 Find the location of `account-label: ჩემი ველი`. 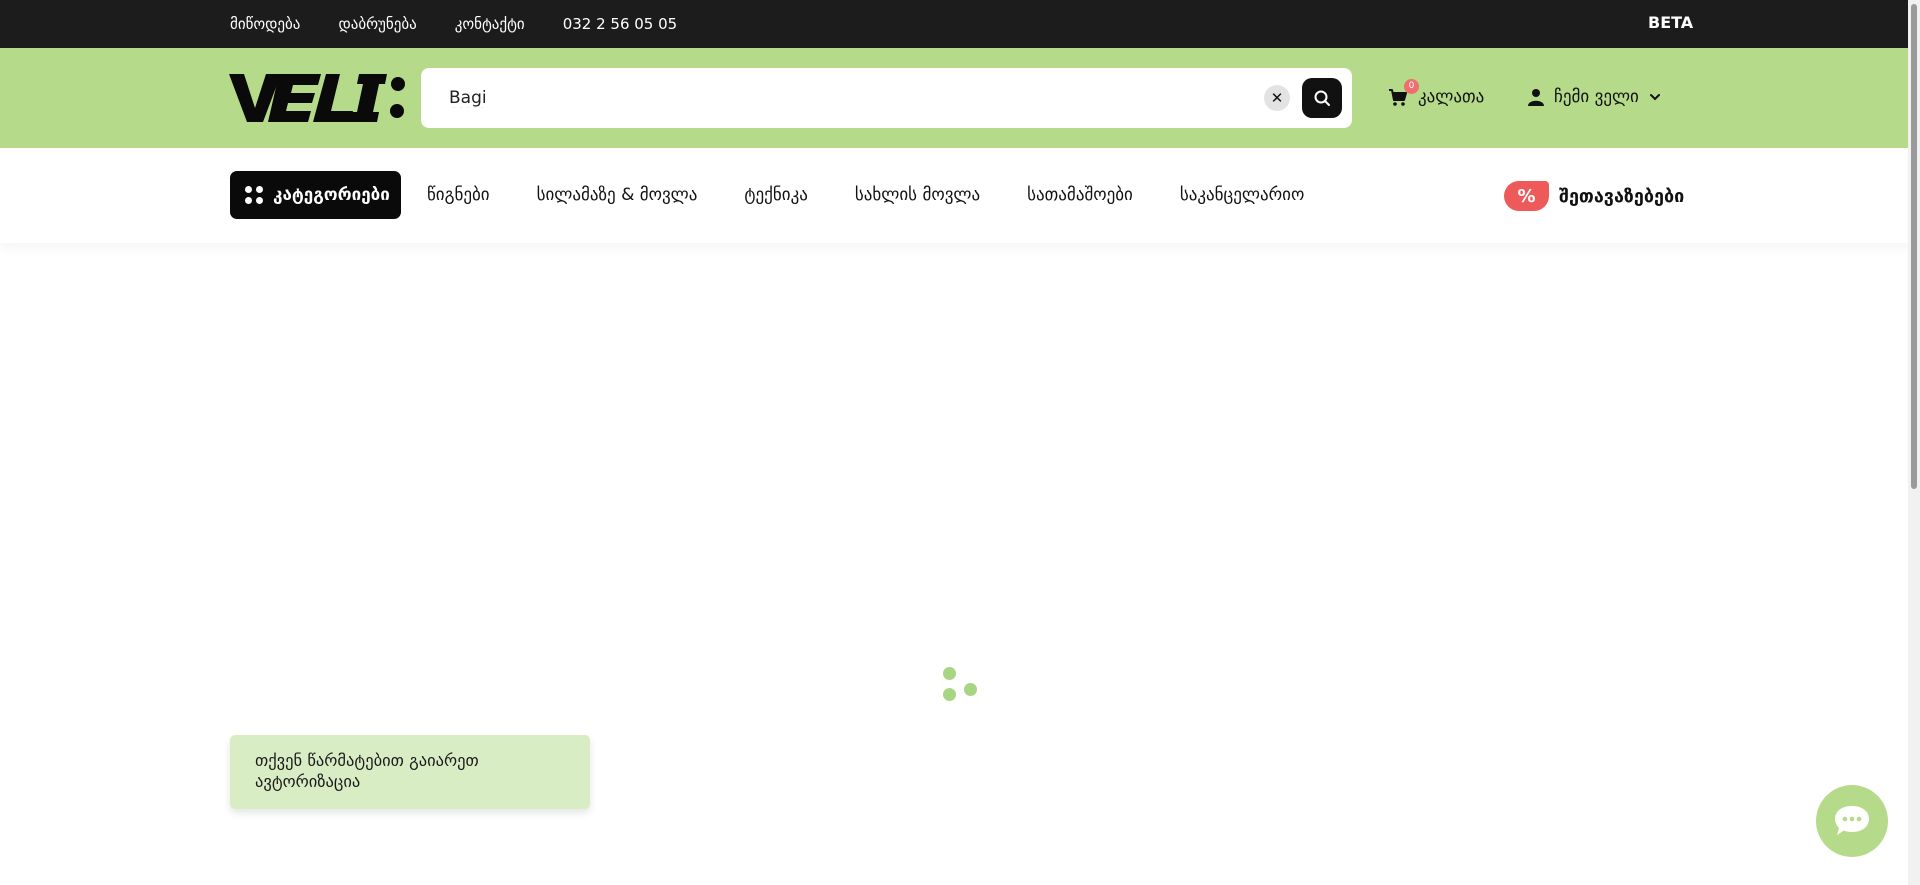

account-label: ჩემი ველი is located at coordinates (1596, 97).